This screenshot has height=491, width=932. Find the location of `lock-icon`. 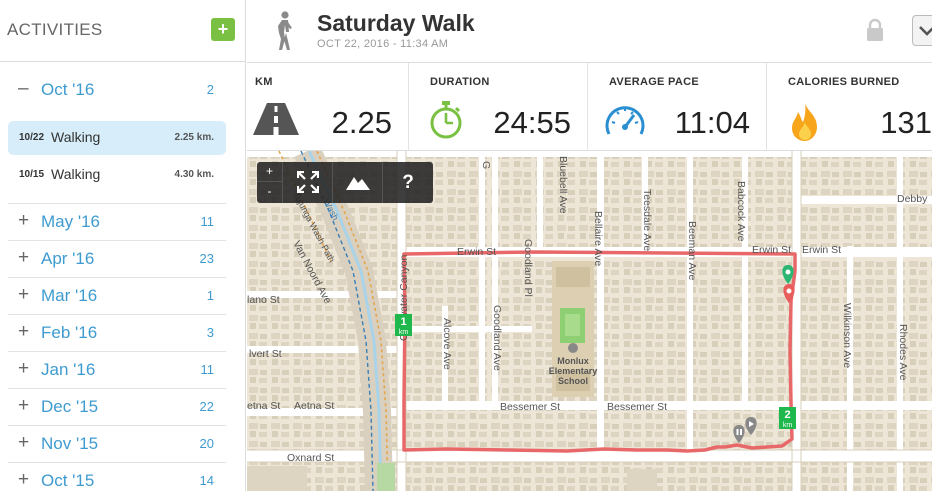

lock-icon is located at coordinates (875, 30).